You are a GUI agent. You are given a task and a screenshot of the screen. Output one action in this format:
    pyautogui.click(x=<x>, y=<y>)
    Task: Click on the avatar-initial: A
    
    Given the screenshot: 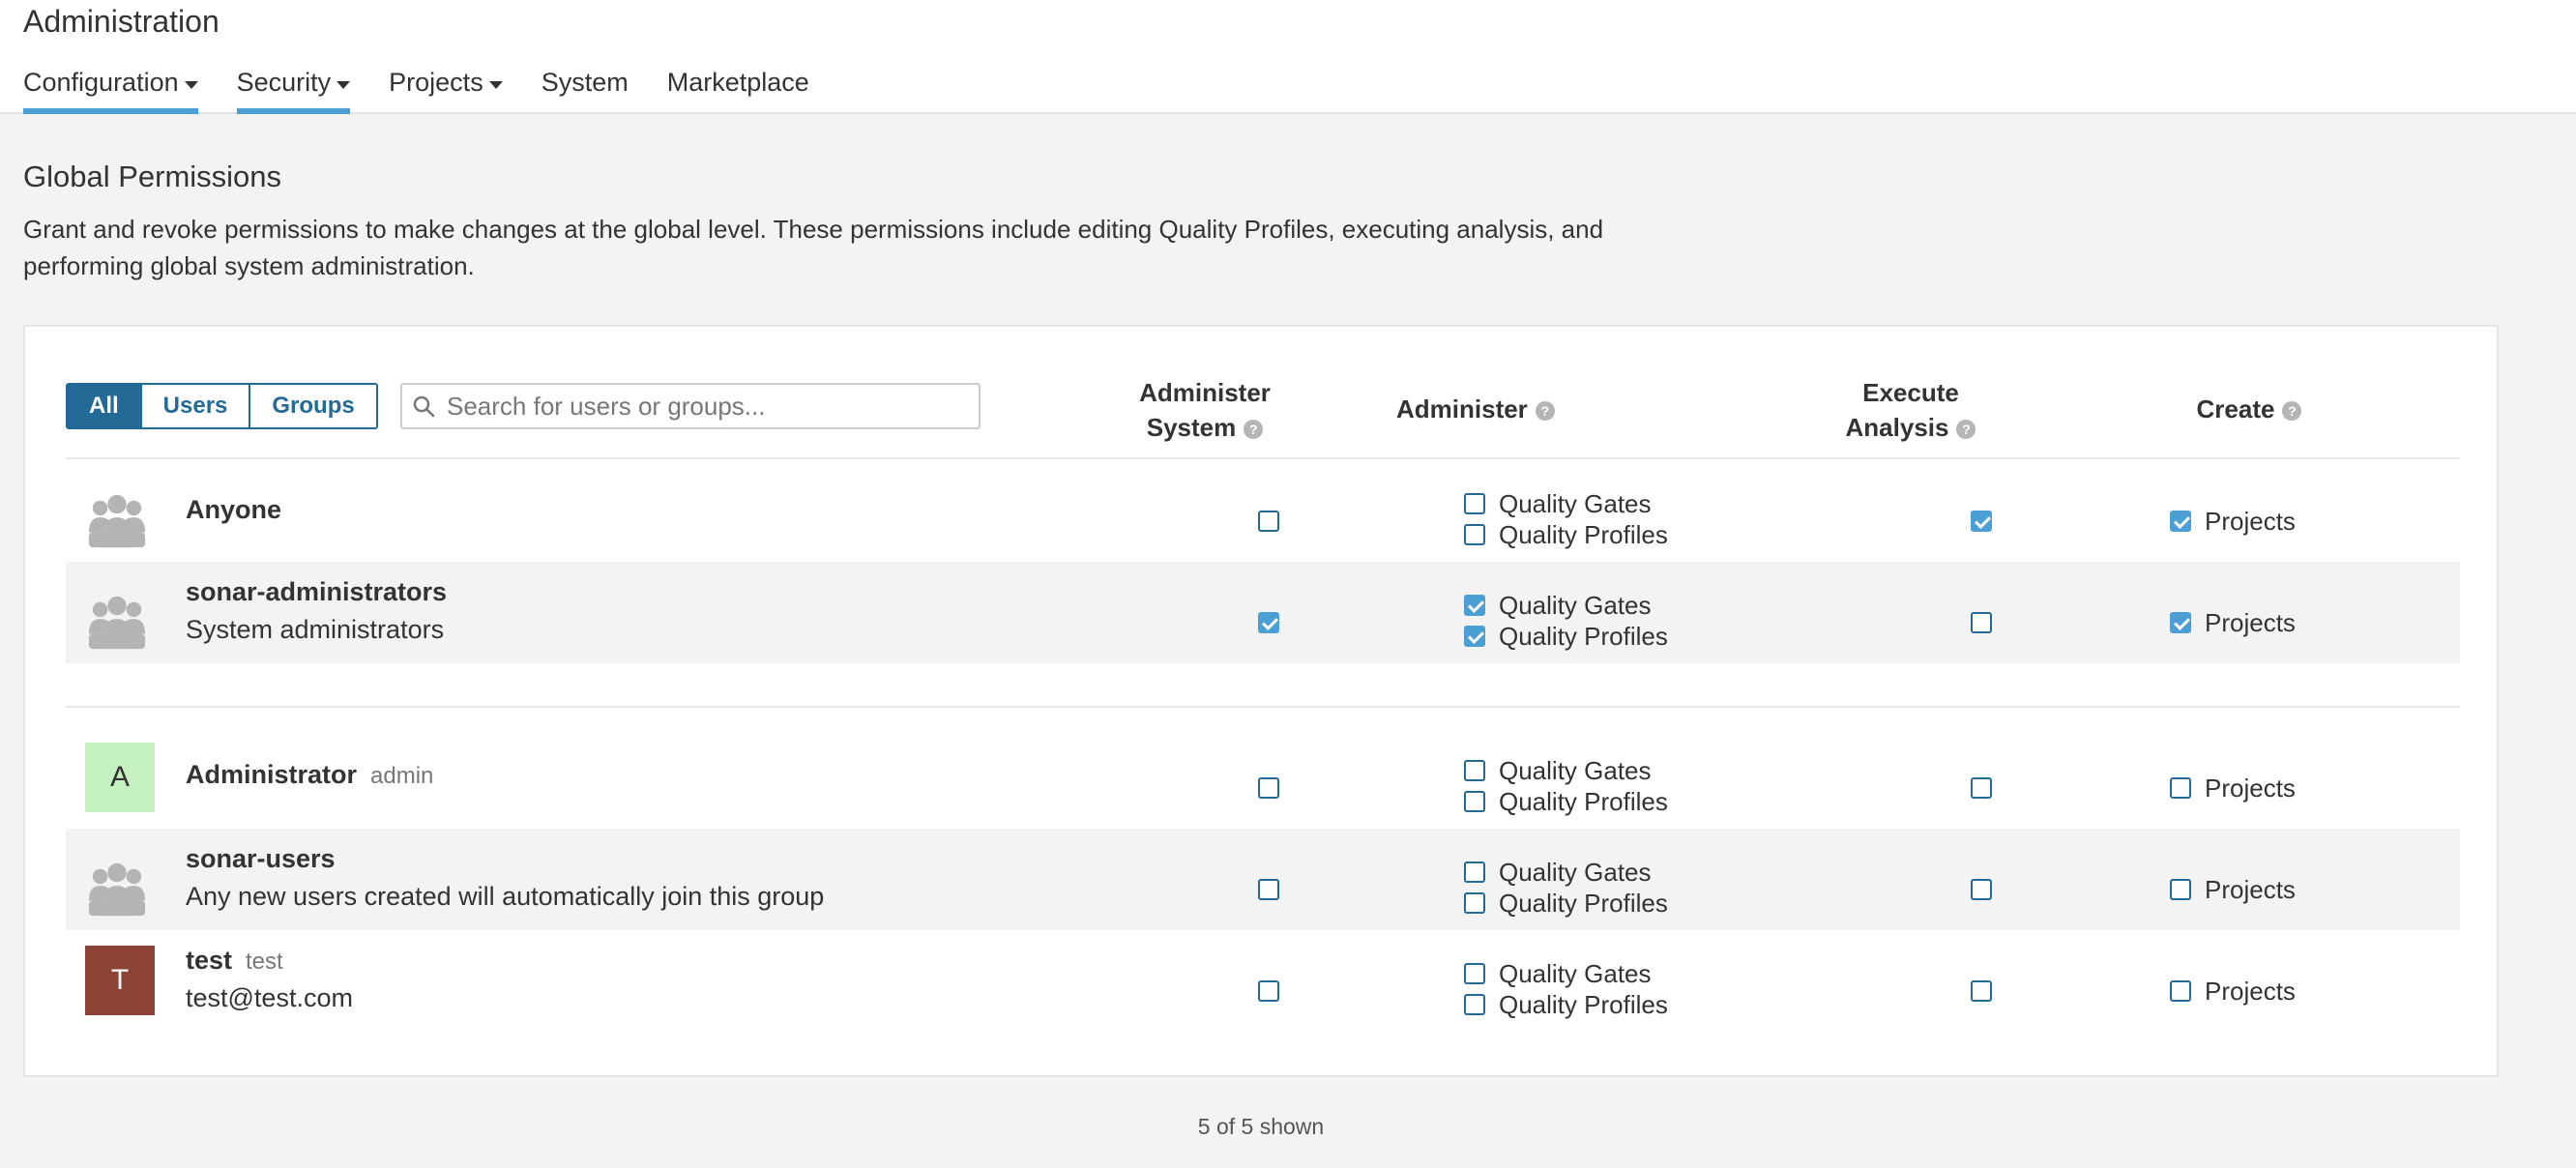 What is the action you would take?
    pyautogui.click(x=119, y=777)
    